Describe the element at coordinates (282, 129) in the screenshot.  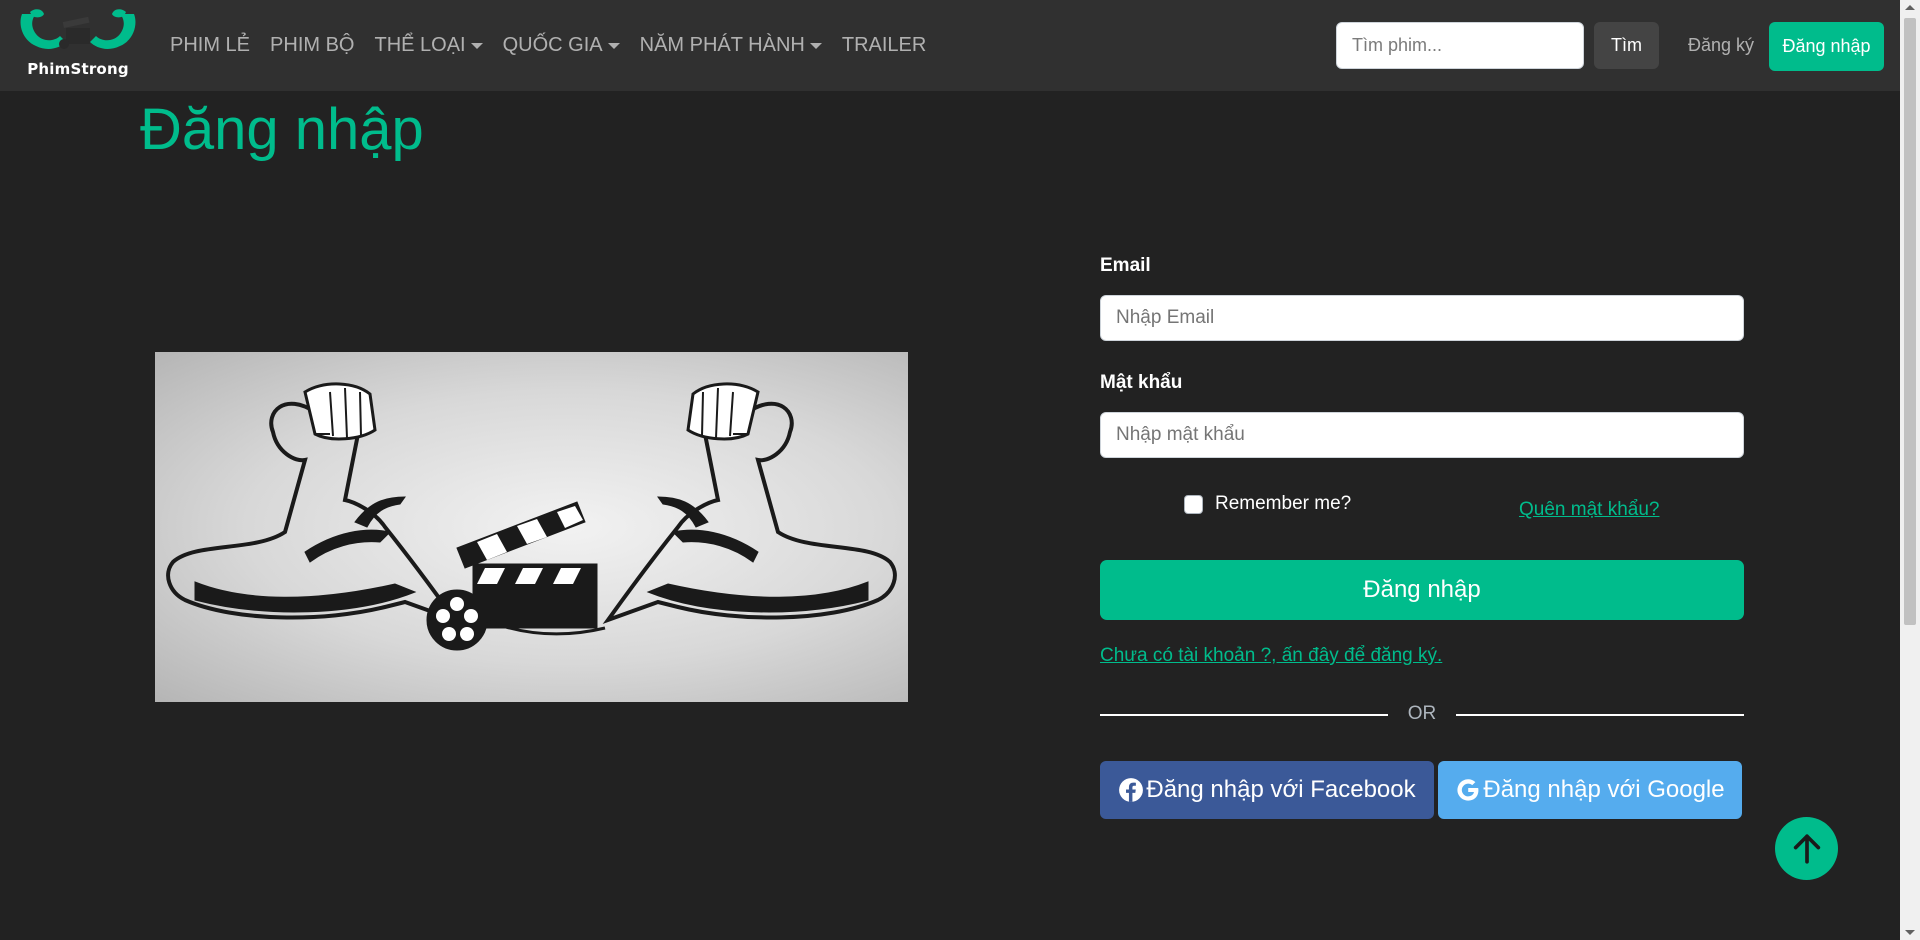
I see `page-title: Đăng nhập` at that location.